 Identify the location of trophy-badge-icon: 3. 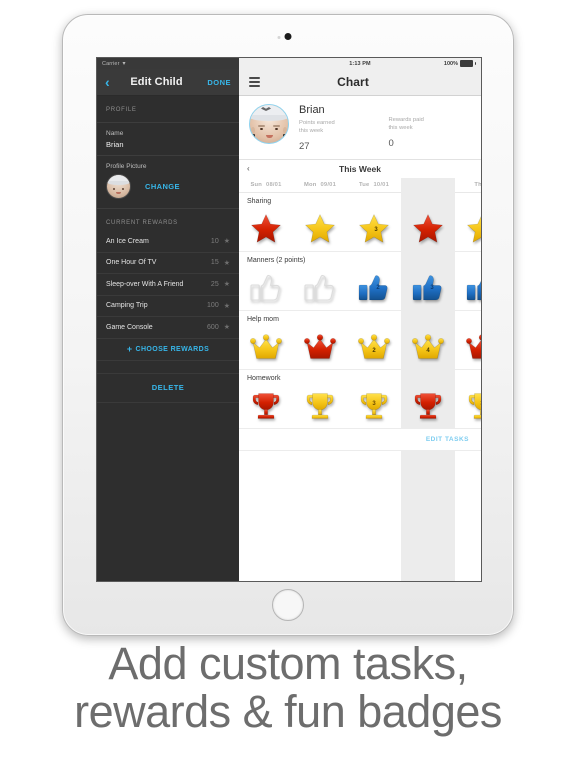
(374, 406).